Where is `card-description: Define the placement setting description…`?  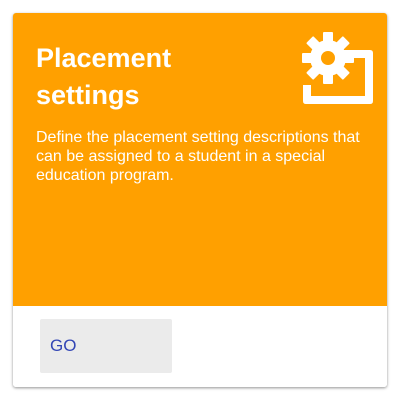
card-description: Define the placement setting description… is located at coordinates (198, 156).